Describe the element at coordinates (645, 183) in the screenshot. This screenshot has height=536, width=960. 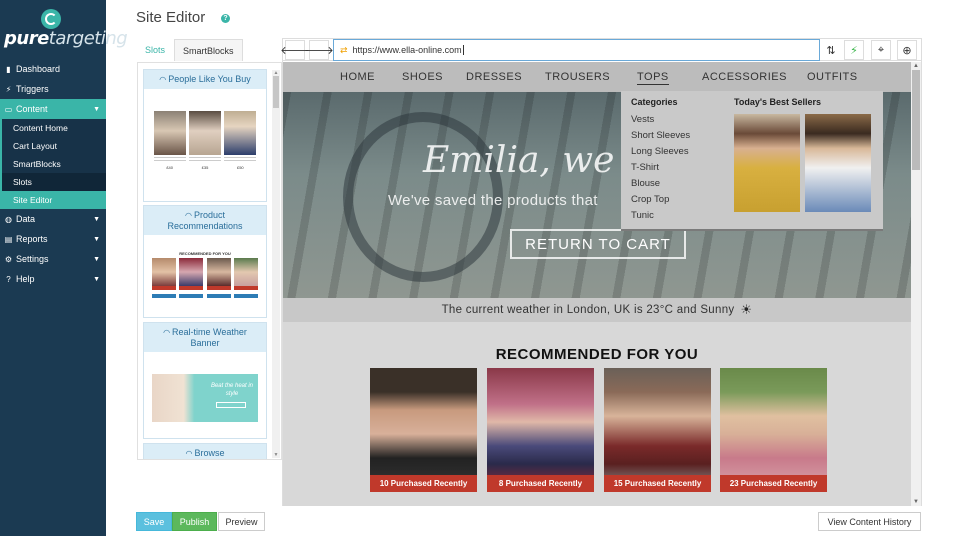
I see `category-link: Blouse` at that location.